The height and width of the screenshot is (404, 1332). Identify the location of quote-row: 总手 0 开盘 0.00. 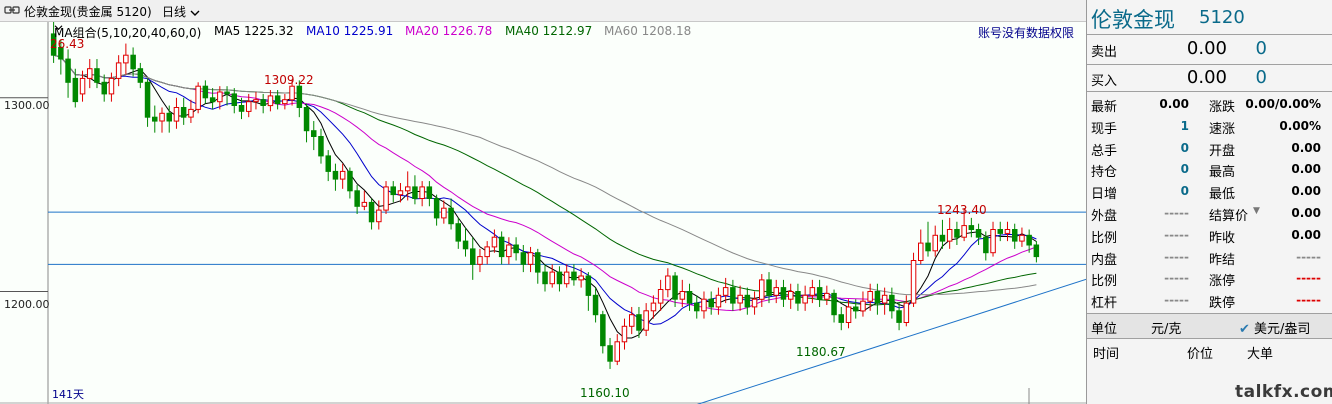
(1209, 148).